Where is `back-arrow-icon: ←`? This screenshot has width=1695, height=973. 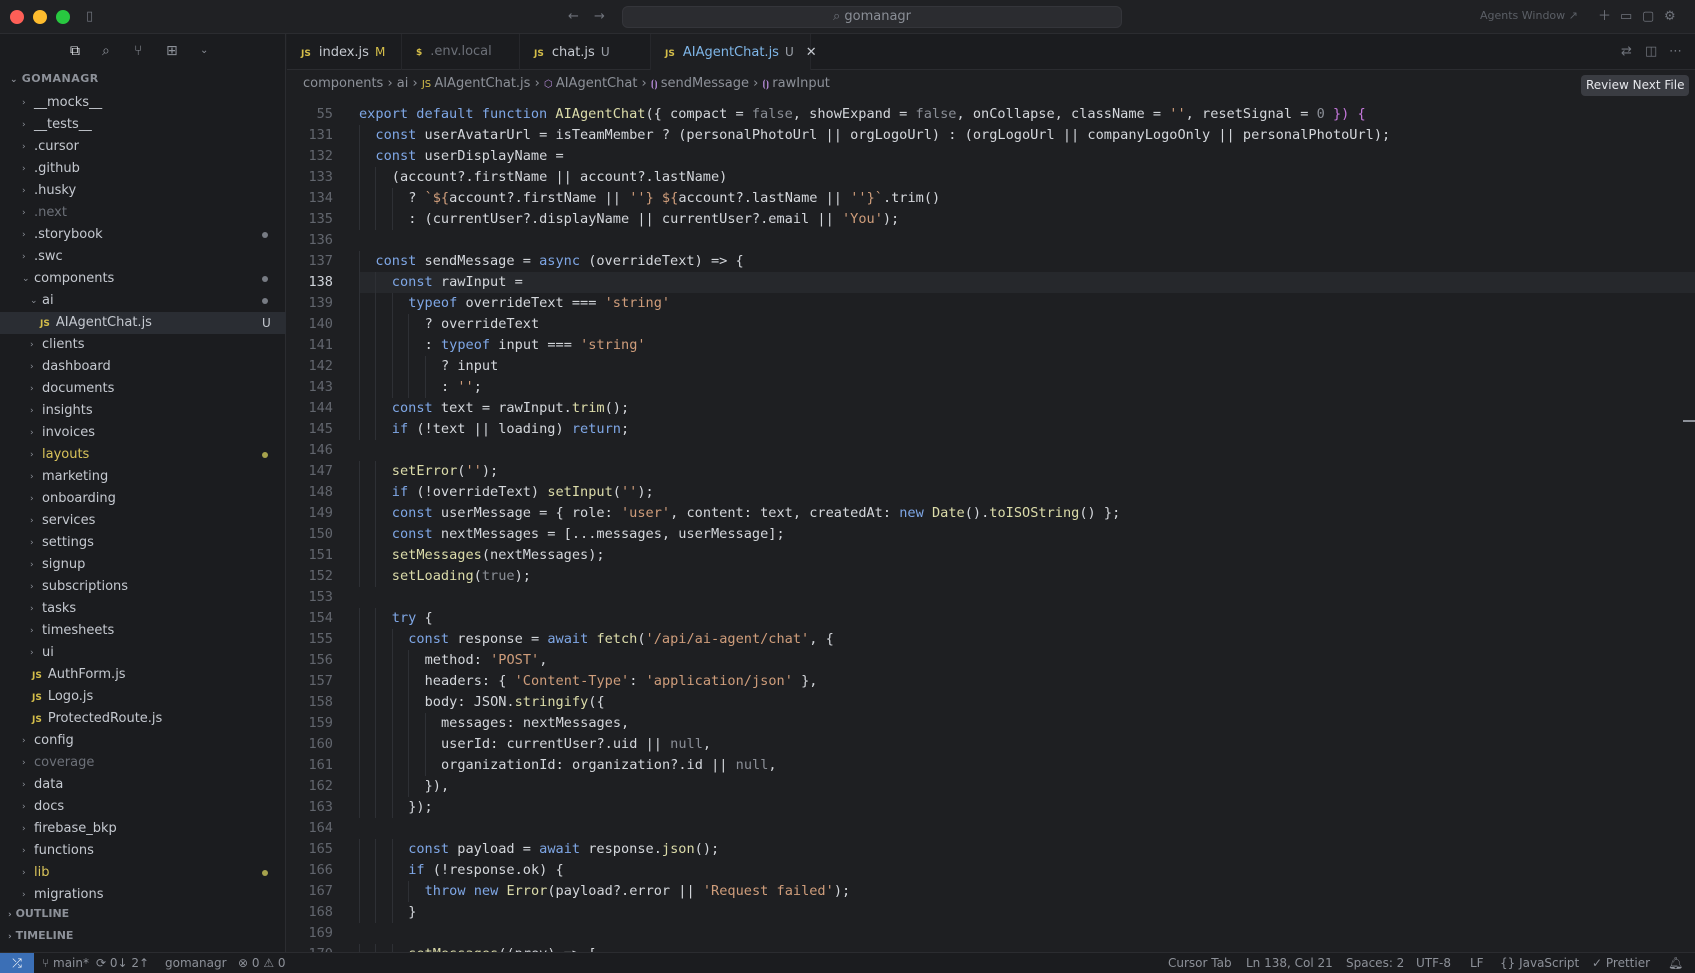 back-arrow-icon: ← is located at coordinates (573, 17).